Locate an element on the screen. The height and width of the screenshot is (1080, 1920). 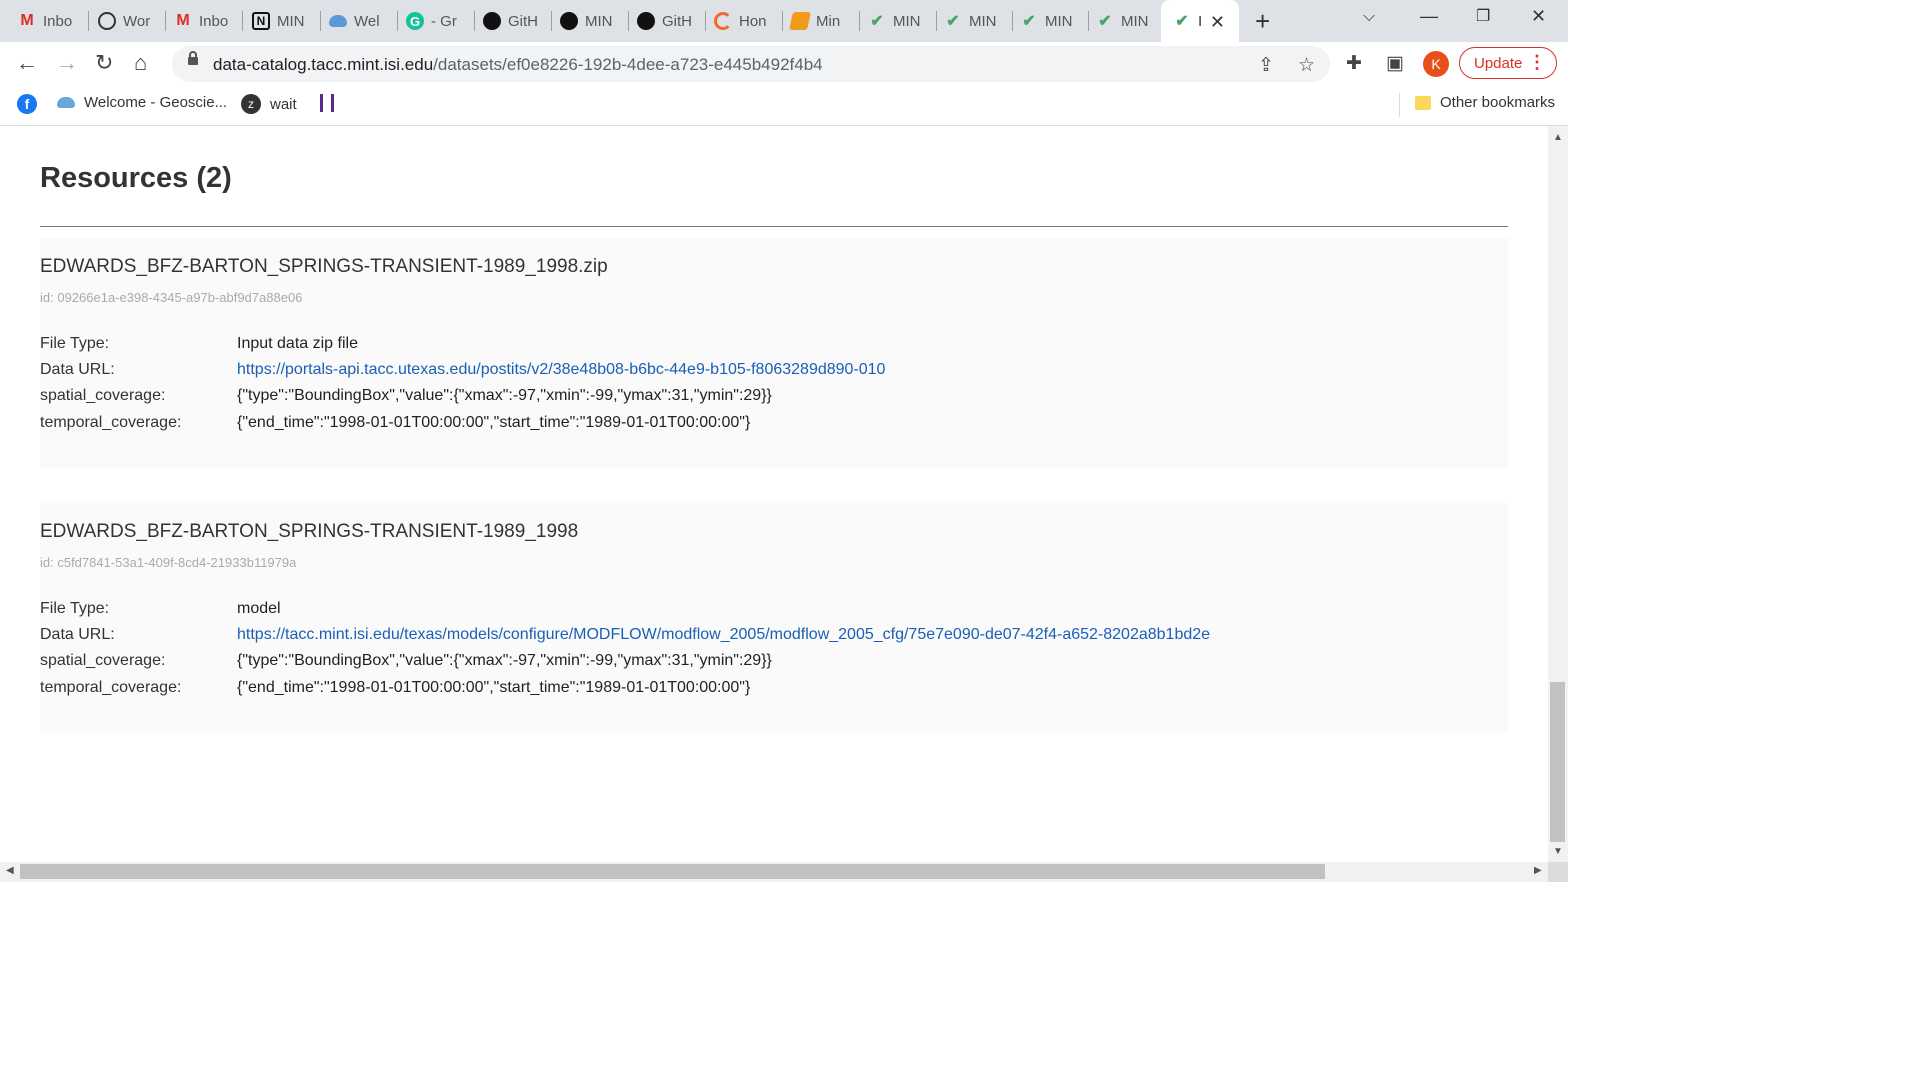
bookmark-bars is located at coordinates (327, 103).